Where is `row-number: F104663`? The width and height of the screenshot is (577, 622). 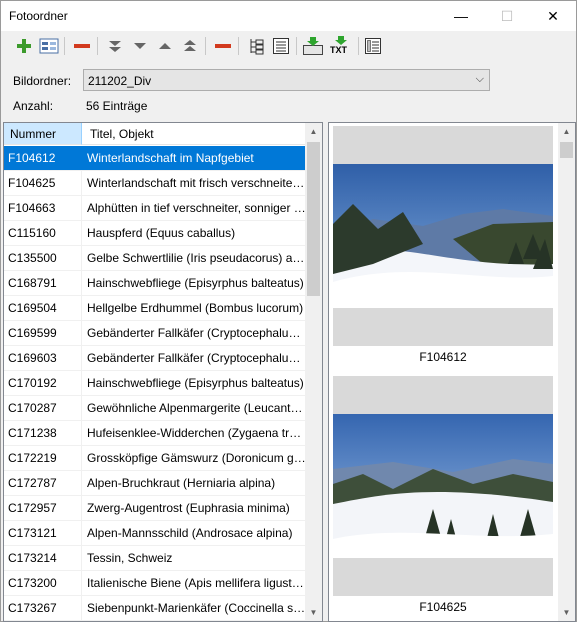
row-number: F104663 is located at coordinates (43, 208).